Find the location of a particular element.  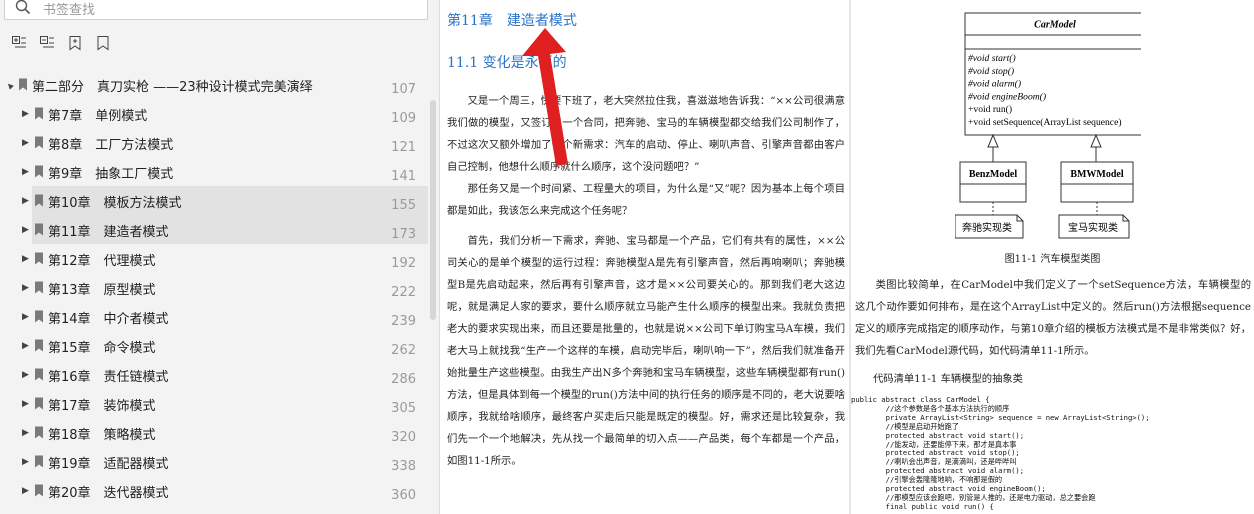

toc-item-label: 第15章 命令模式 is located at coordinates (102, 348).